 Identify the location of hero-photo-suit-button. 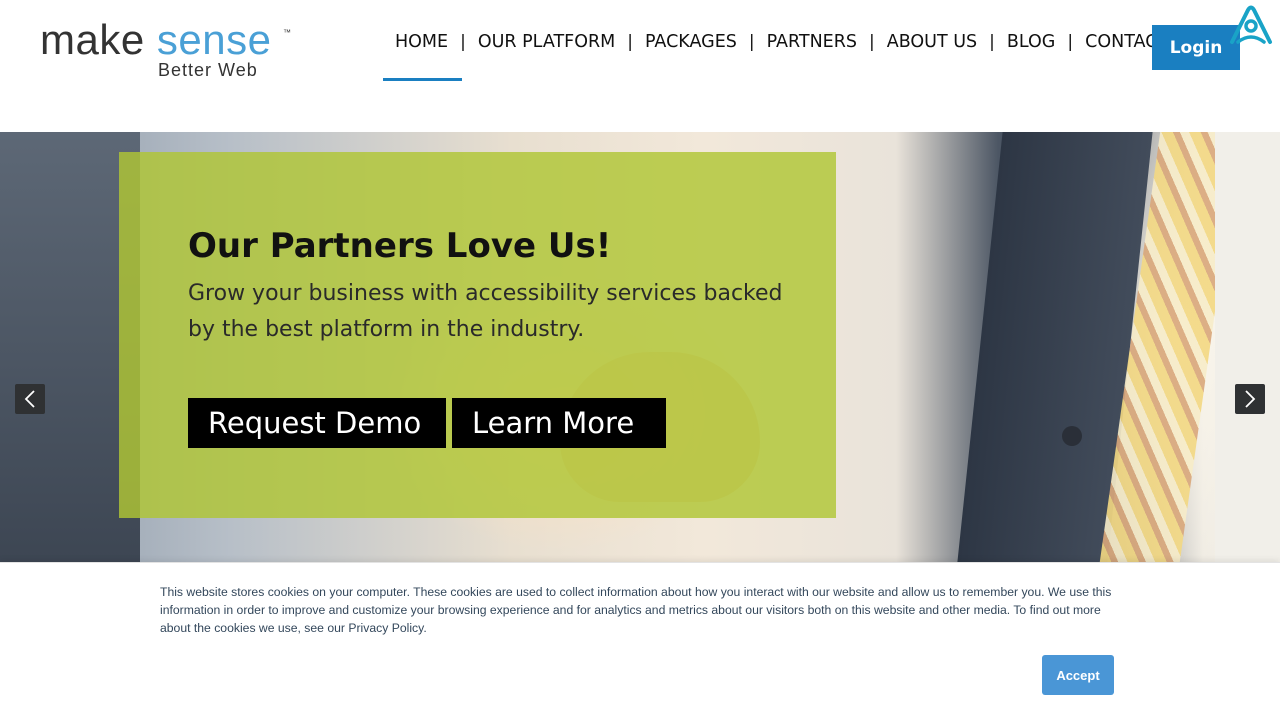
(1072, 436).